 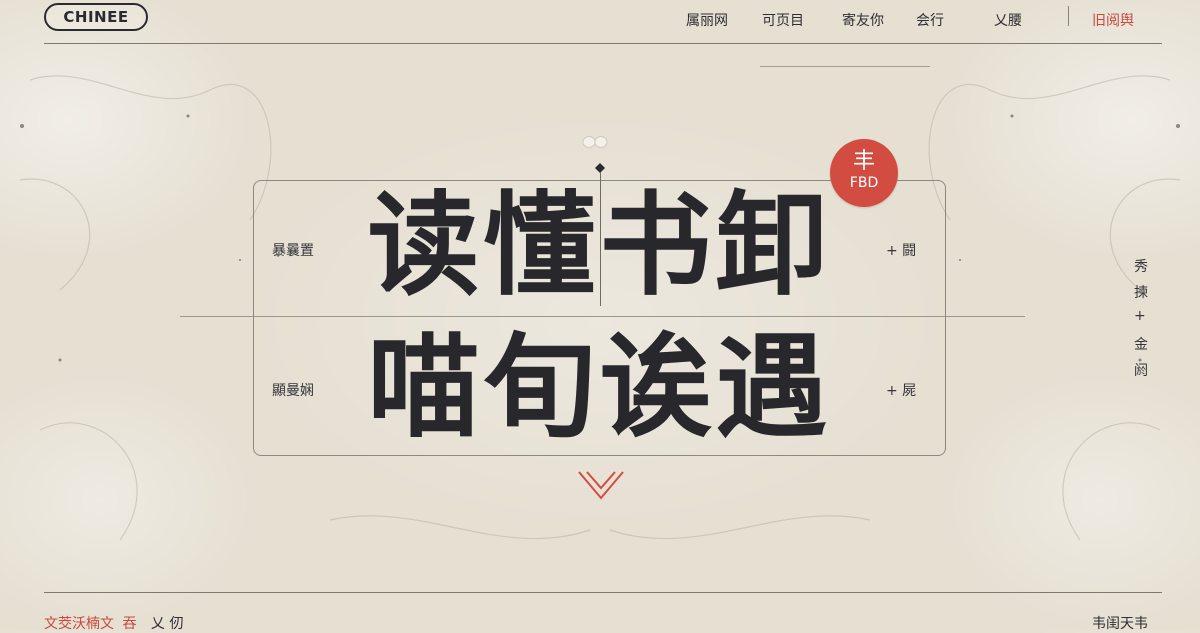 I want to click on badge-subtext: FBD, so click(x=864, y=183).